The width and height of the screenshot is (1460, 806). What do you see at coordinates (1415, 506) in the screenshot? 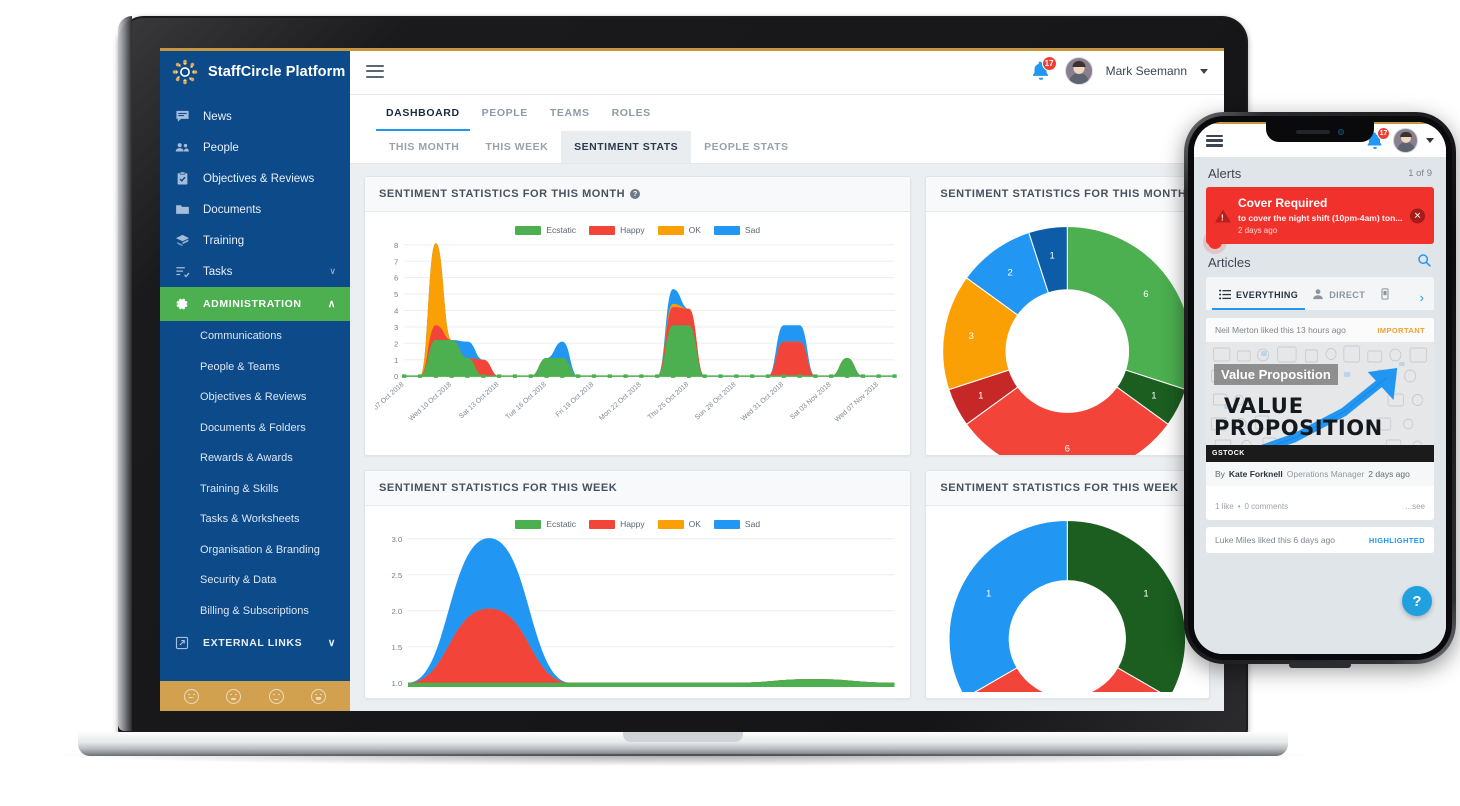
I see `article-see-more: ...see` at bounding box center [1415, 506].